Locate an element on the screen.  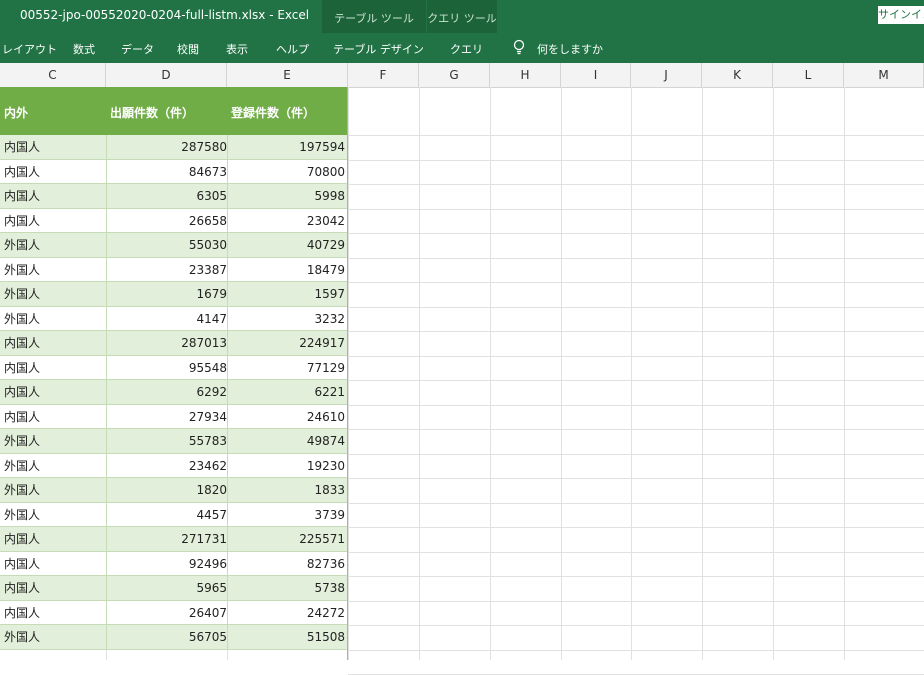
cell-applications: 6305 is located at coordinates (166, 196).